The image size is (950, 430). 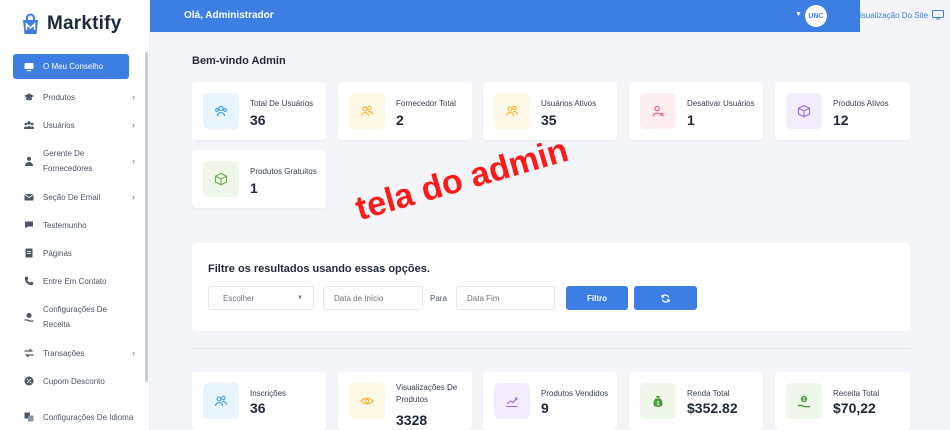 I want to click on stat-card-active-users: Usuários Ativos 35, so click(x=550, y=111).